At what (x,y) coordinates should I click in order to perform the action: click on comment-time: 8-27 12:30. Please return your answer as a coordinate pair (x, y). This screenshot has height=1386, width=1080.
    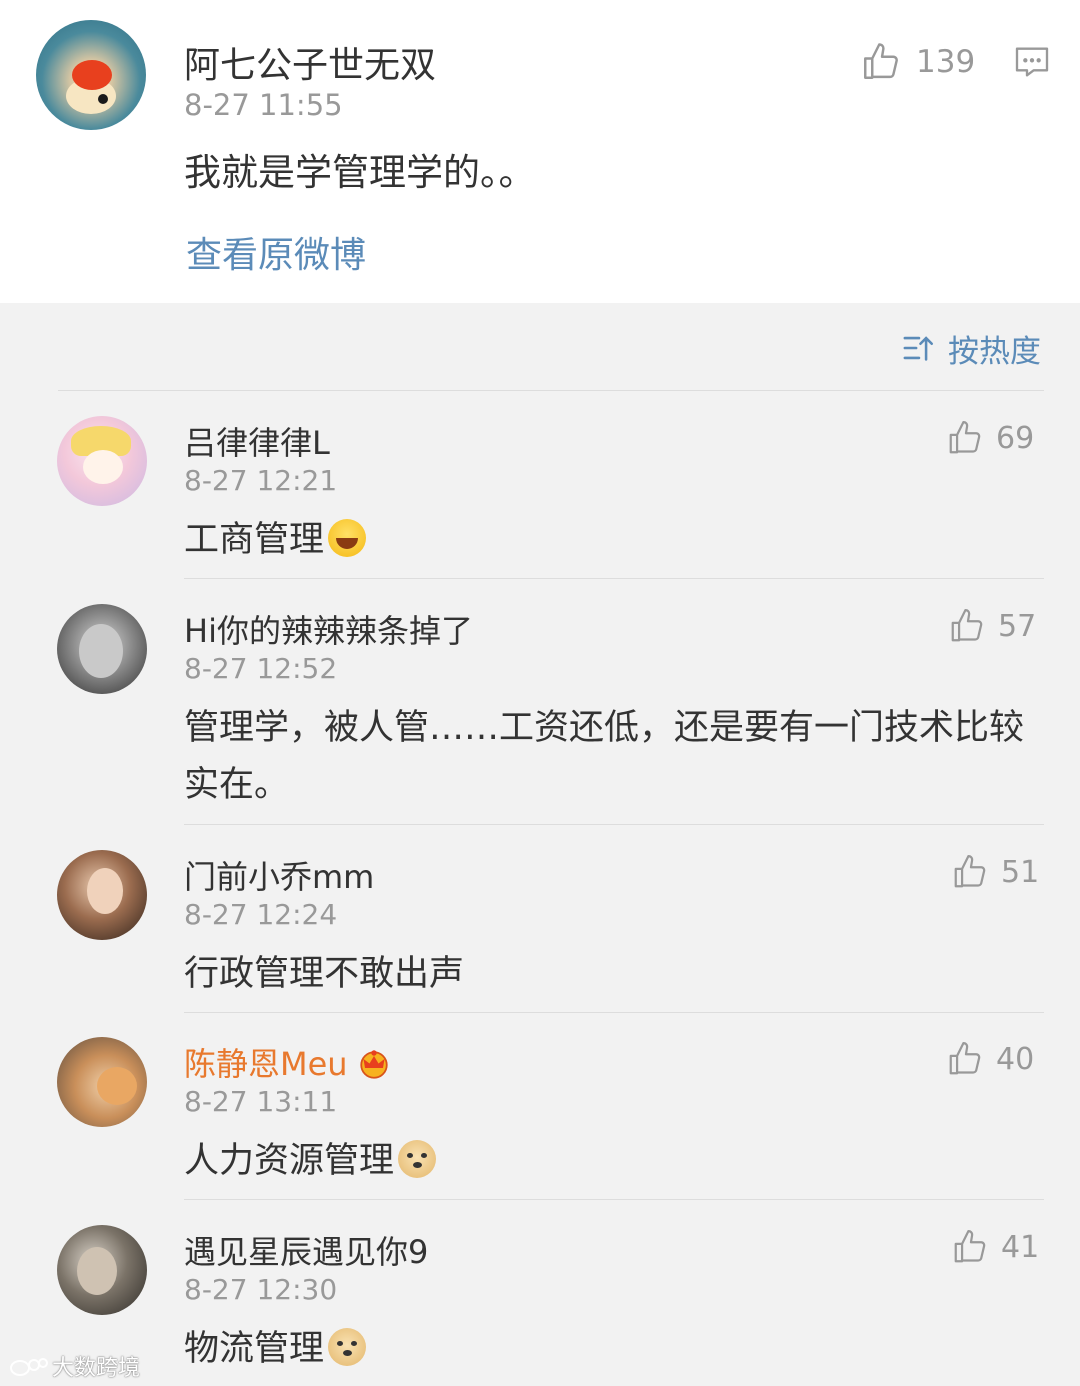
    Looking at the image, I should click on (261, 1289).